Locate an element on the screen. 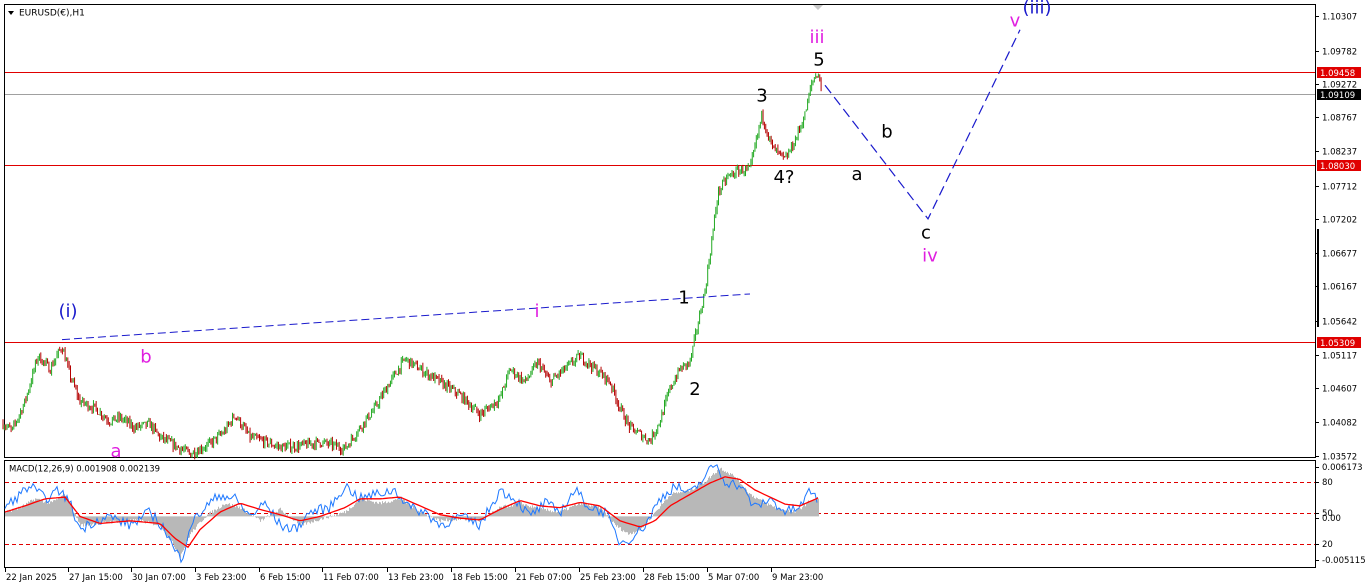 The width and height of the screenshot is (1366, 588). time-tick-label: 13 Feb 23:00 is located at coordinates (416, 578).